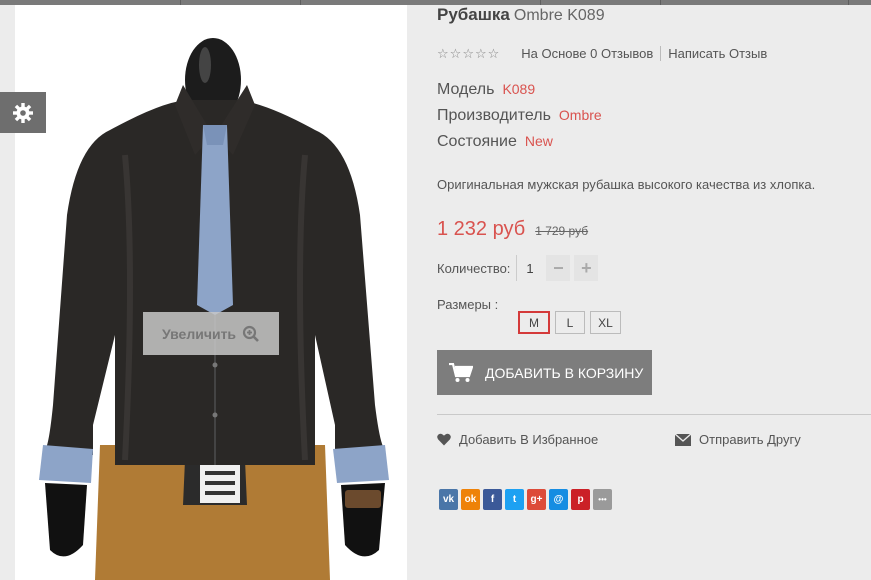  I want to click on spec-model: Модель K089, so click(486, 90).